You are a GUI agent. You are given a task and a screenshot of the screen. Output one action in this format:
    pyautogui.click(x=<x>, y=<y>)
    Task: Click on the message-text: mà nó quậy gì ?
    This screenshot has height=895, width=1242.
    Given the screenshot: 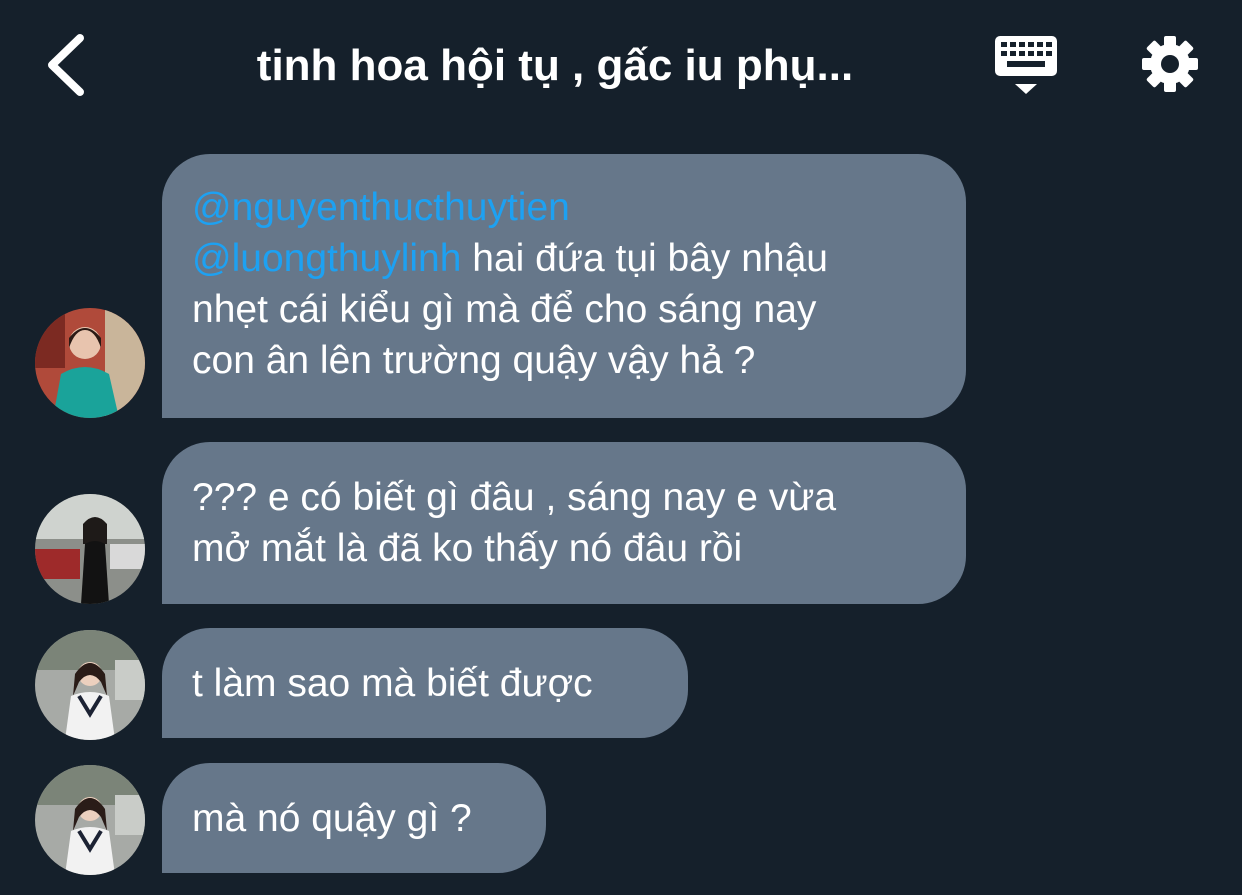 What is the action you would take?
    pyautogui.click(x=332, y=818)
    